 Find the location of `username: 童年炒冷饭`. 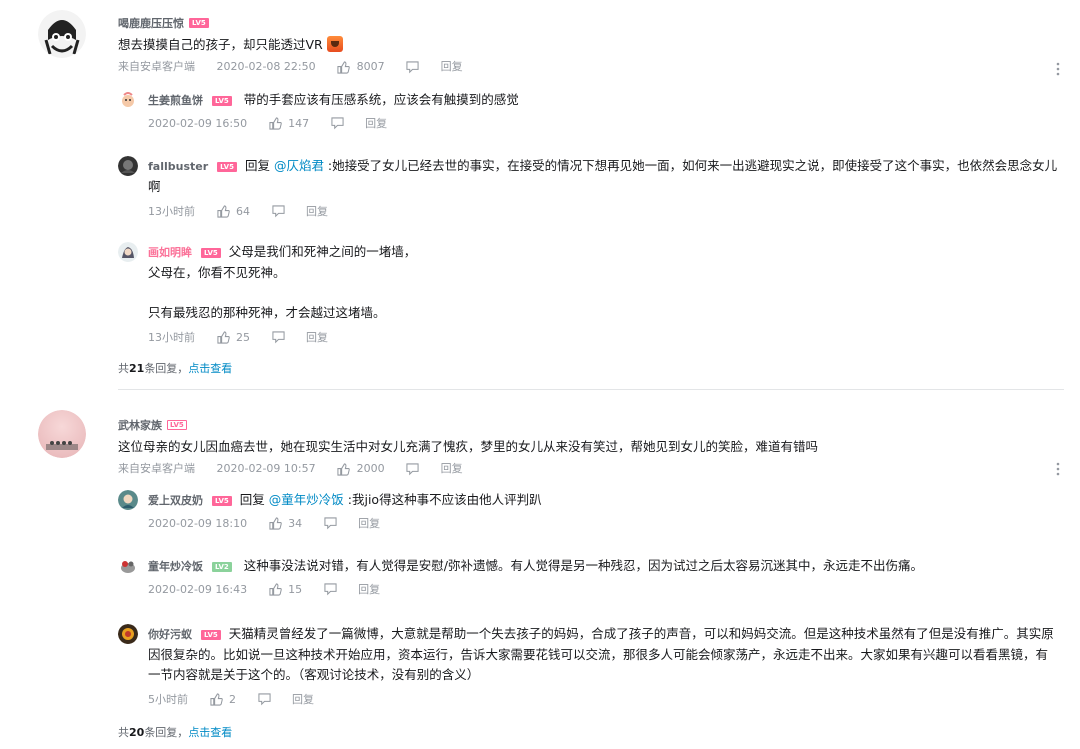

username: 童年炒冷饭 is located at coordinates (175, 567).